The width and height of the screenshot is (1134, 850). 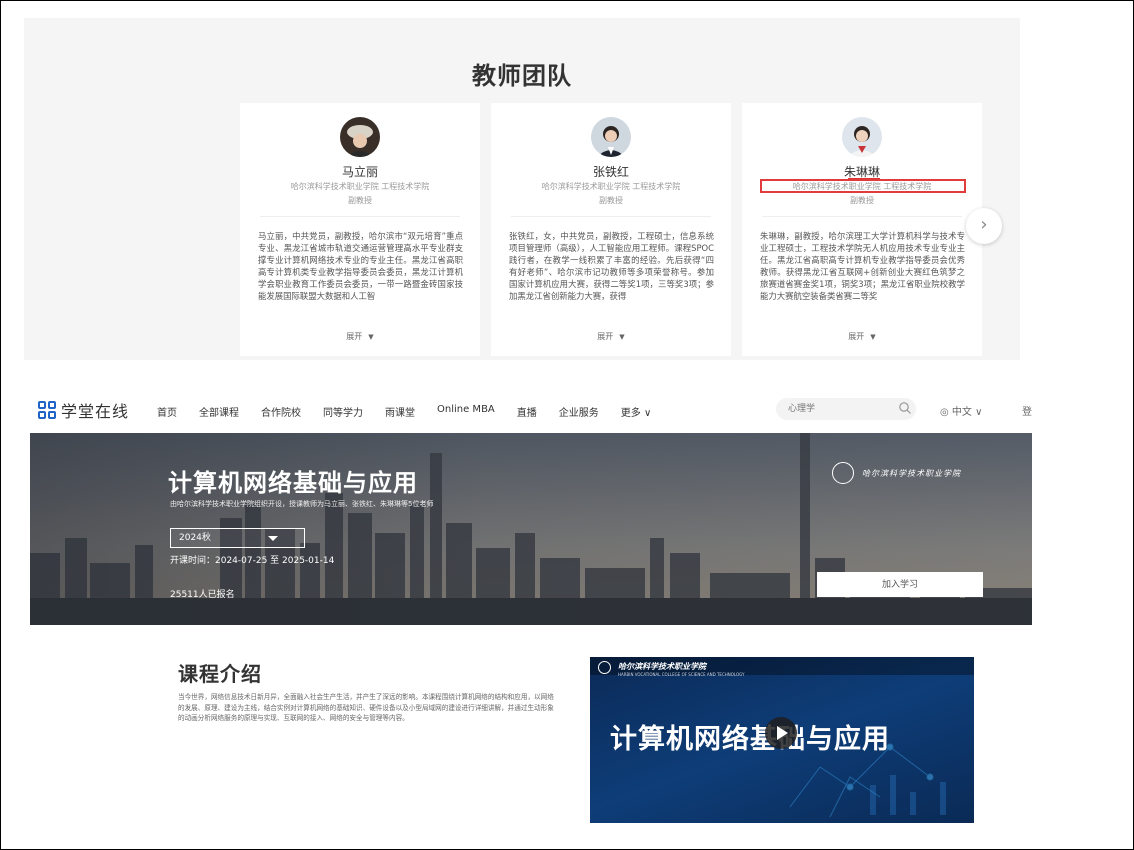 What do you see at coordinates (1027, 410) in the screenshot?
I see `login-link: 登` at bounding box center [1027, 410].